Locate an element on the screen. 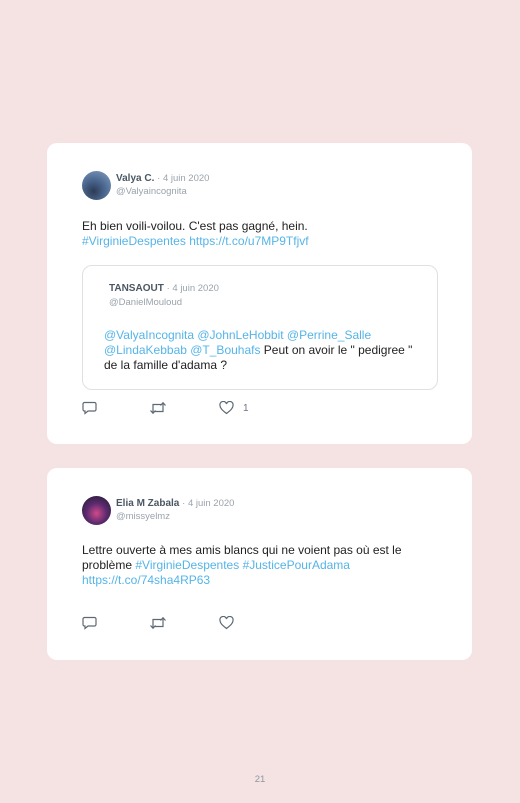 The height and width of the screenshot is (803, 520). tweet-actions is located at coordinates (182, 623).